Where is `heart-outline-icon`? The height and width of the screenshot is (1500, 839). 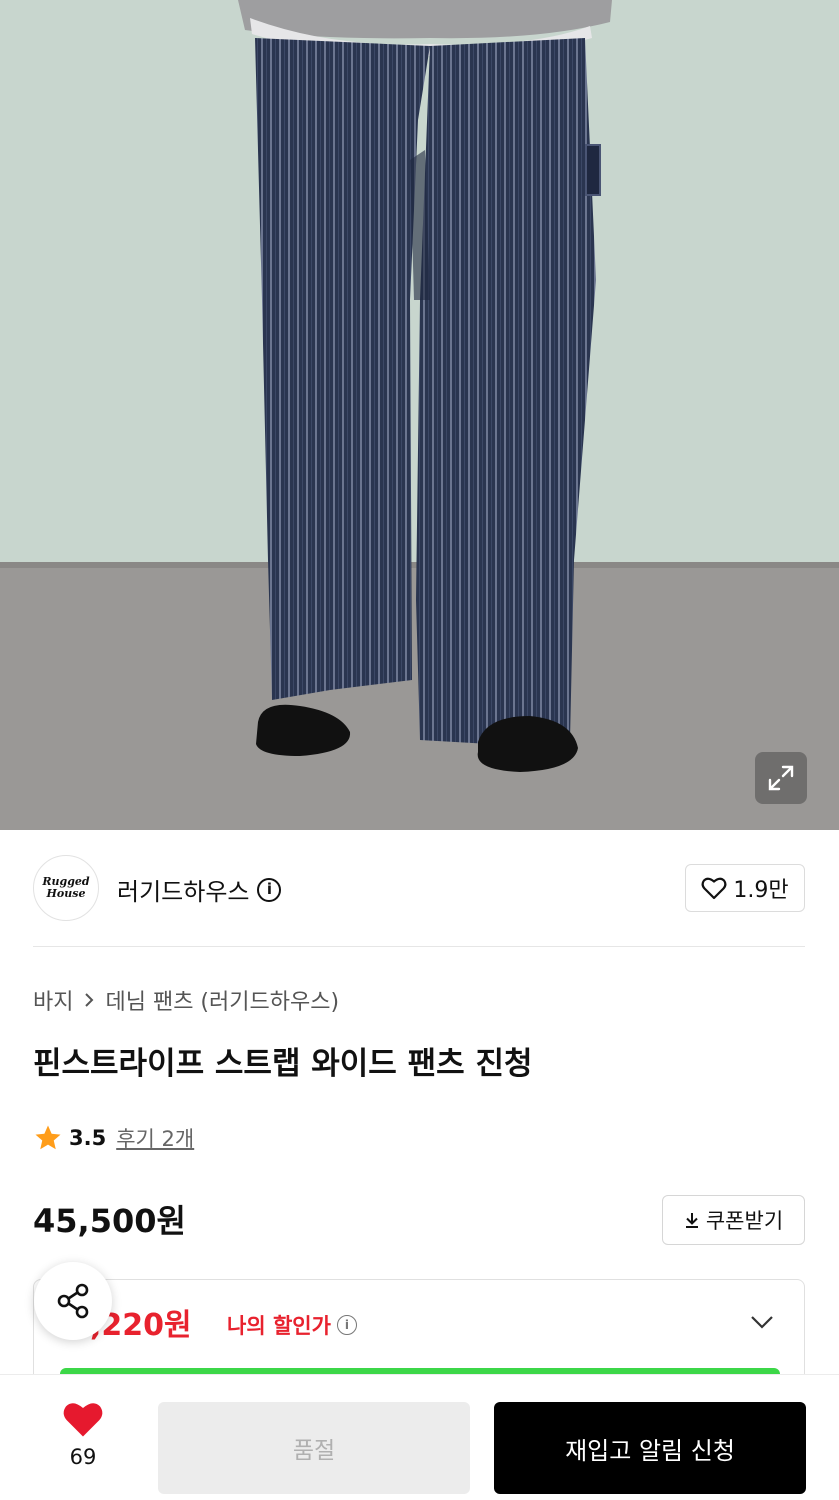
heart-outline-icon is located at coordinates (714, 888).